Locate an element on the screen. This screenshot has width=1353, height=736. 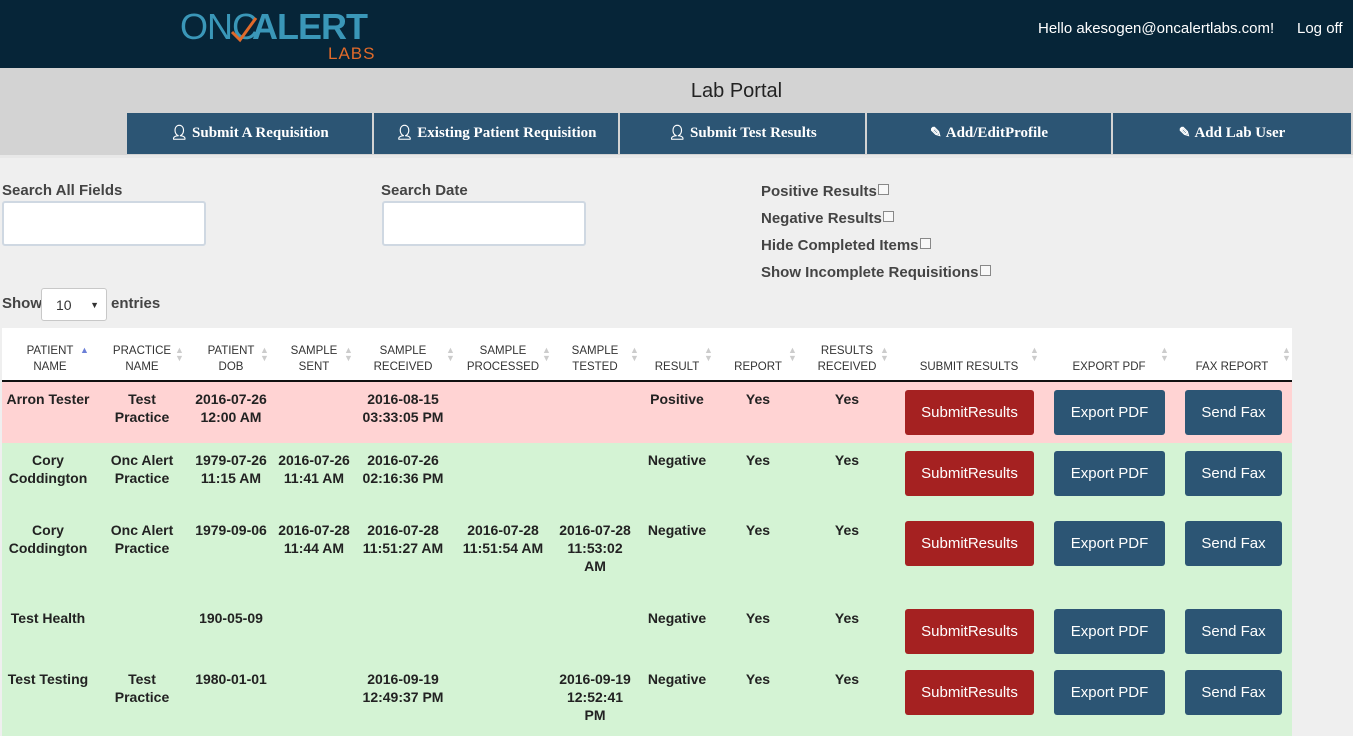
cell-patient-dob: 1979-07-26 11:15 AM is located at coordinates (231, 469).